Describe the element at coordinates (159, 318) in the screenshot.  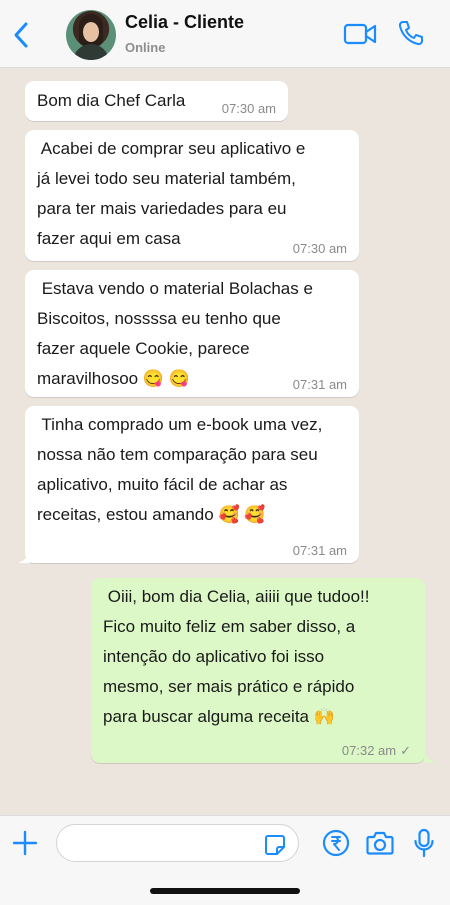
I see `message-text-line: Biscoitos, nossssa eu tenho que` at that location.